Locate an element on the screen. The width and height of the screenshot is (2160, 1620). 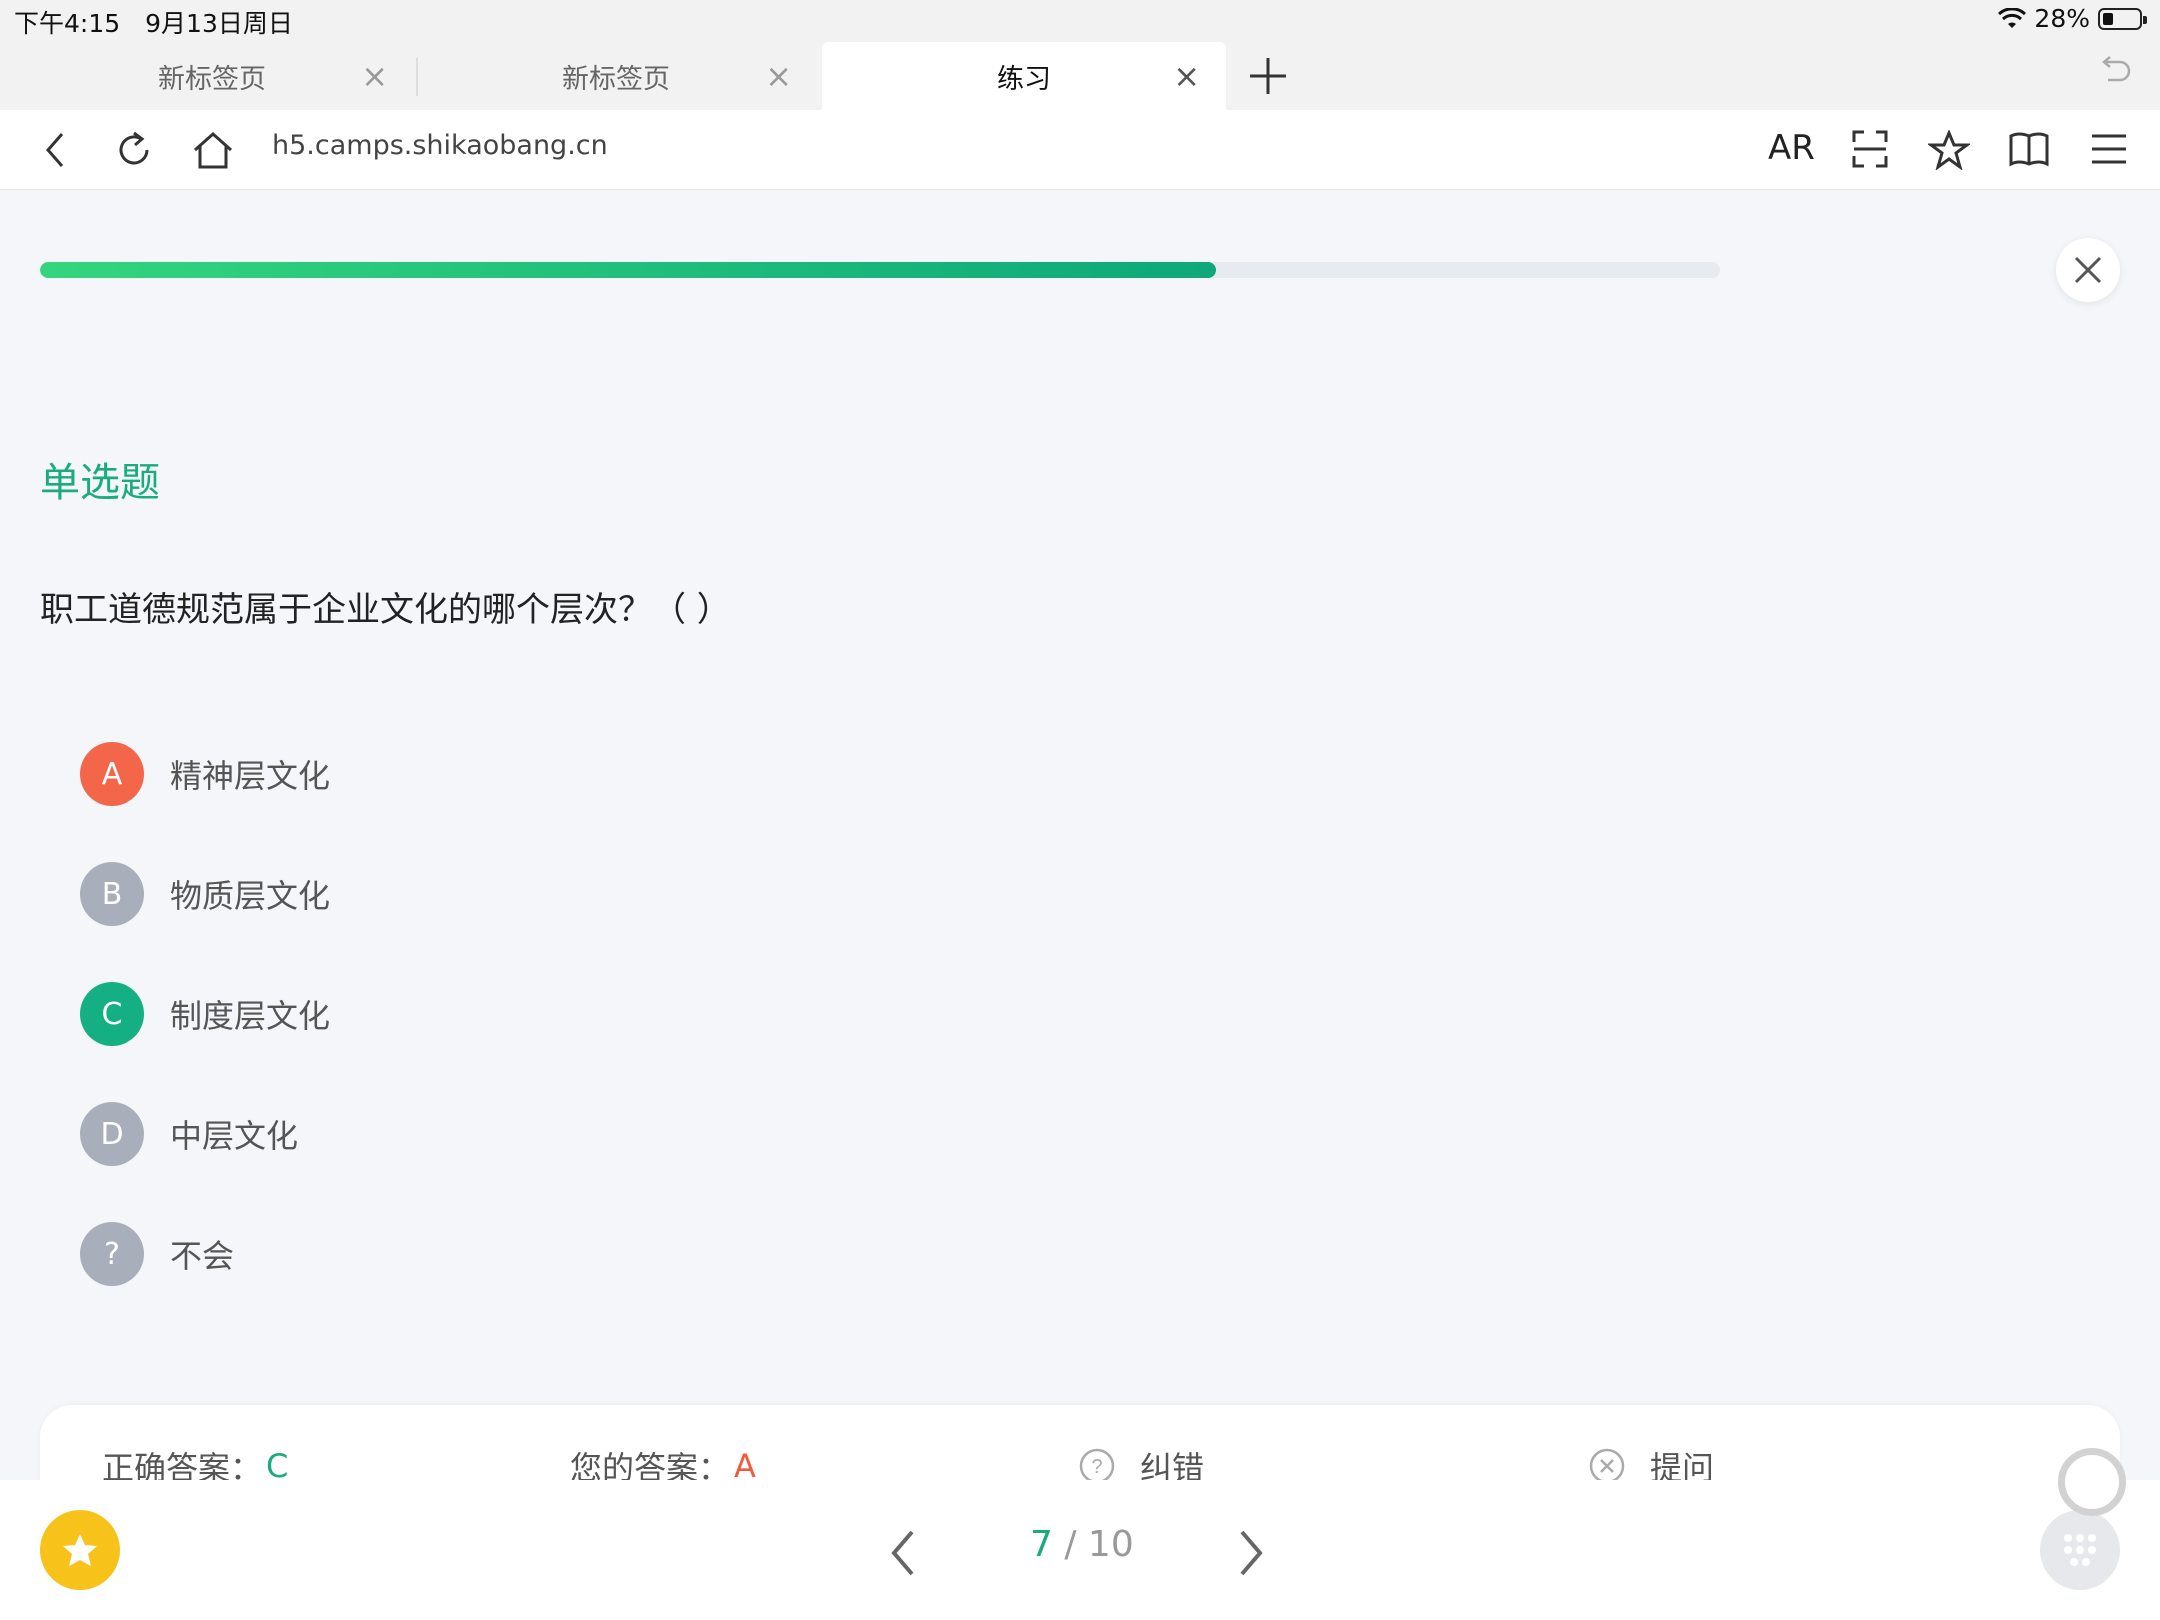
option-c: C 制度层文化 is located at coordinates (480, 1014).